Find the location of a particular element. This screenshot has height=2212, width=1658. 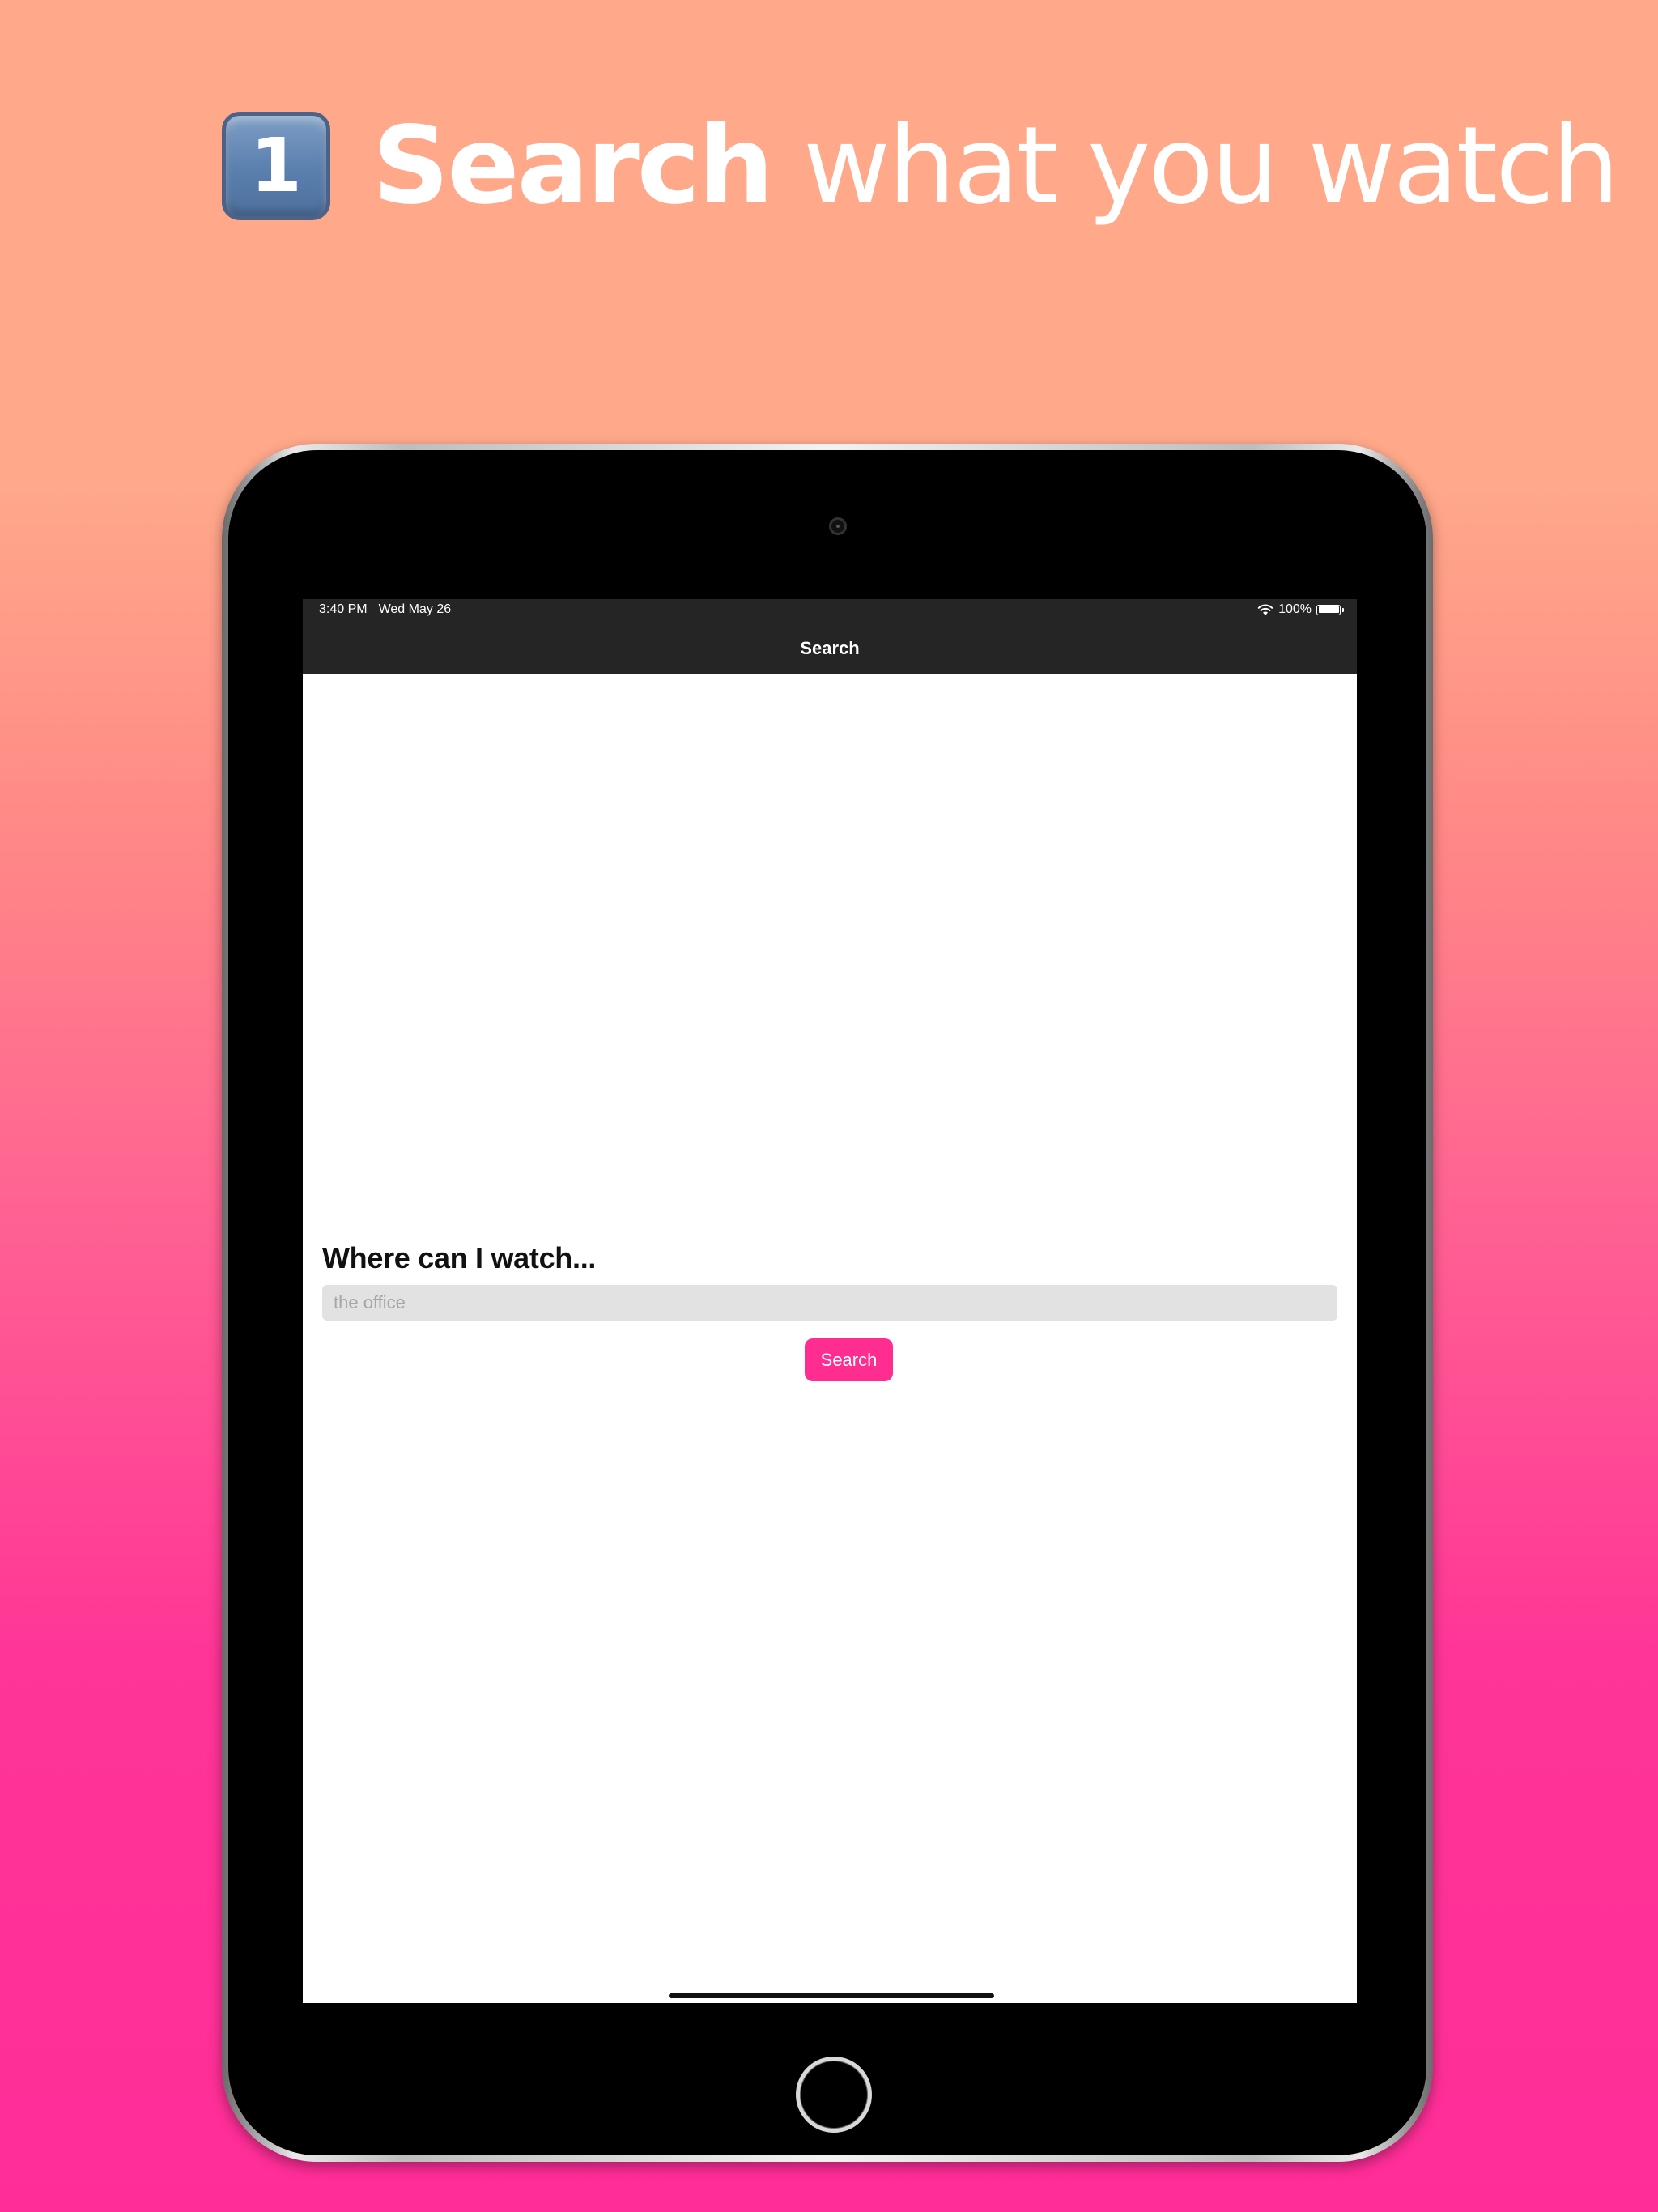

status-left: 3:40 PM Wed May 26 is located at coordinates (385, 610).